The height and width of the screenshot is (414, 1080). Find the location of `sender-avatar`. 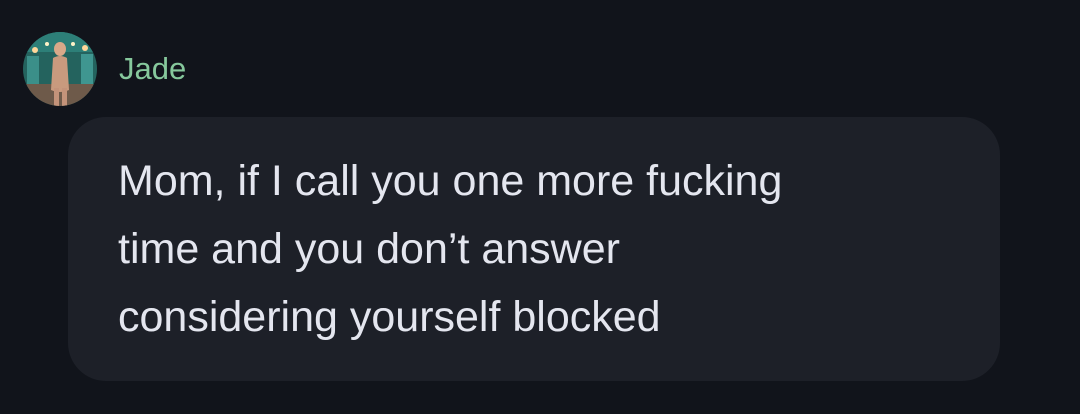

sender-avatar is located at coordinates (60, 69).